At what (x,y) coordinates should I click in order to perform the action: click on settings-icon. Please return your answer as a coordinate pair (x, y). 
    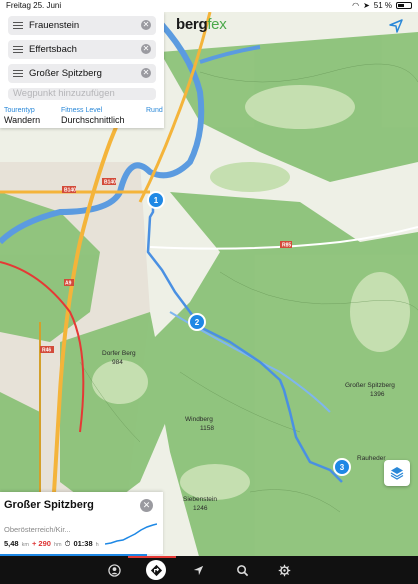
    Looking at the image, I should click on (284, 570).